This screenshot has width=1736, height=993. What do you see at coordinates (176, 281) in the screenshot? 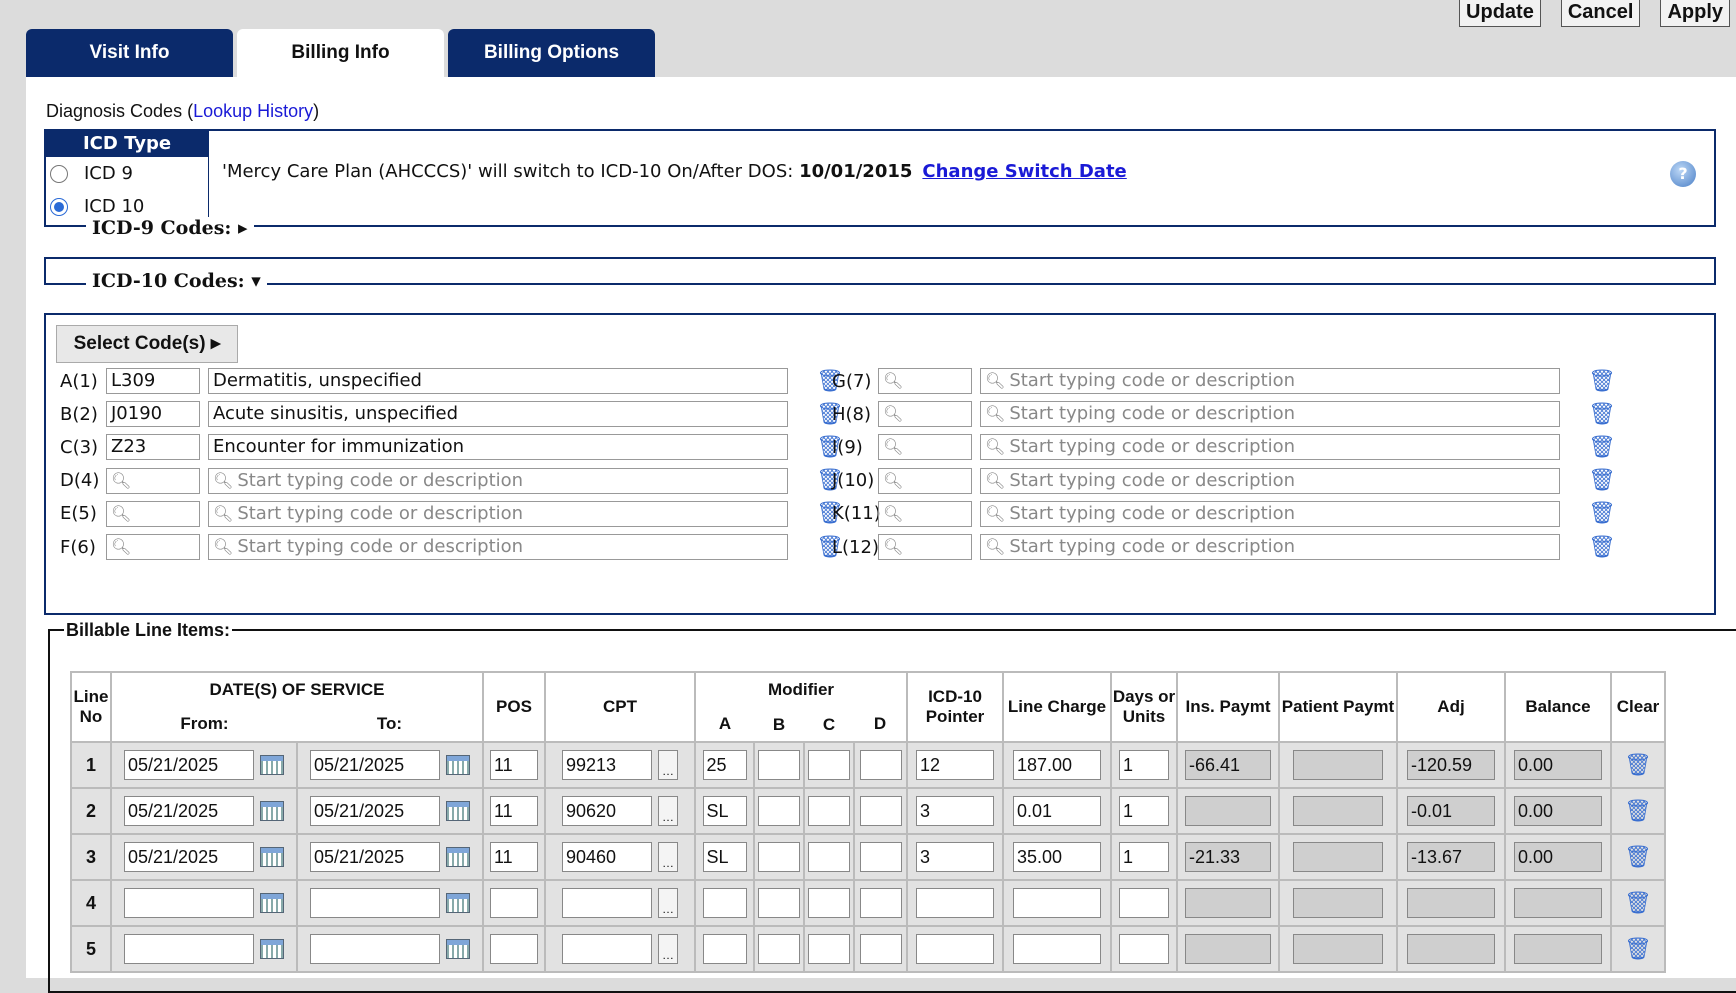
I see `icd10-codes-heading: ICD-10 Codes: ▾` at bounding box center [176, 281].